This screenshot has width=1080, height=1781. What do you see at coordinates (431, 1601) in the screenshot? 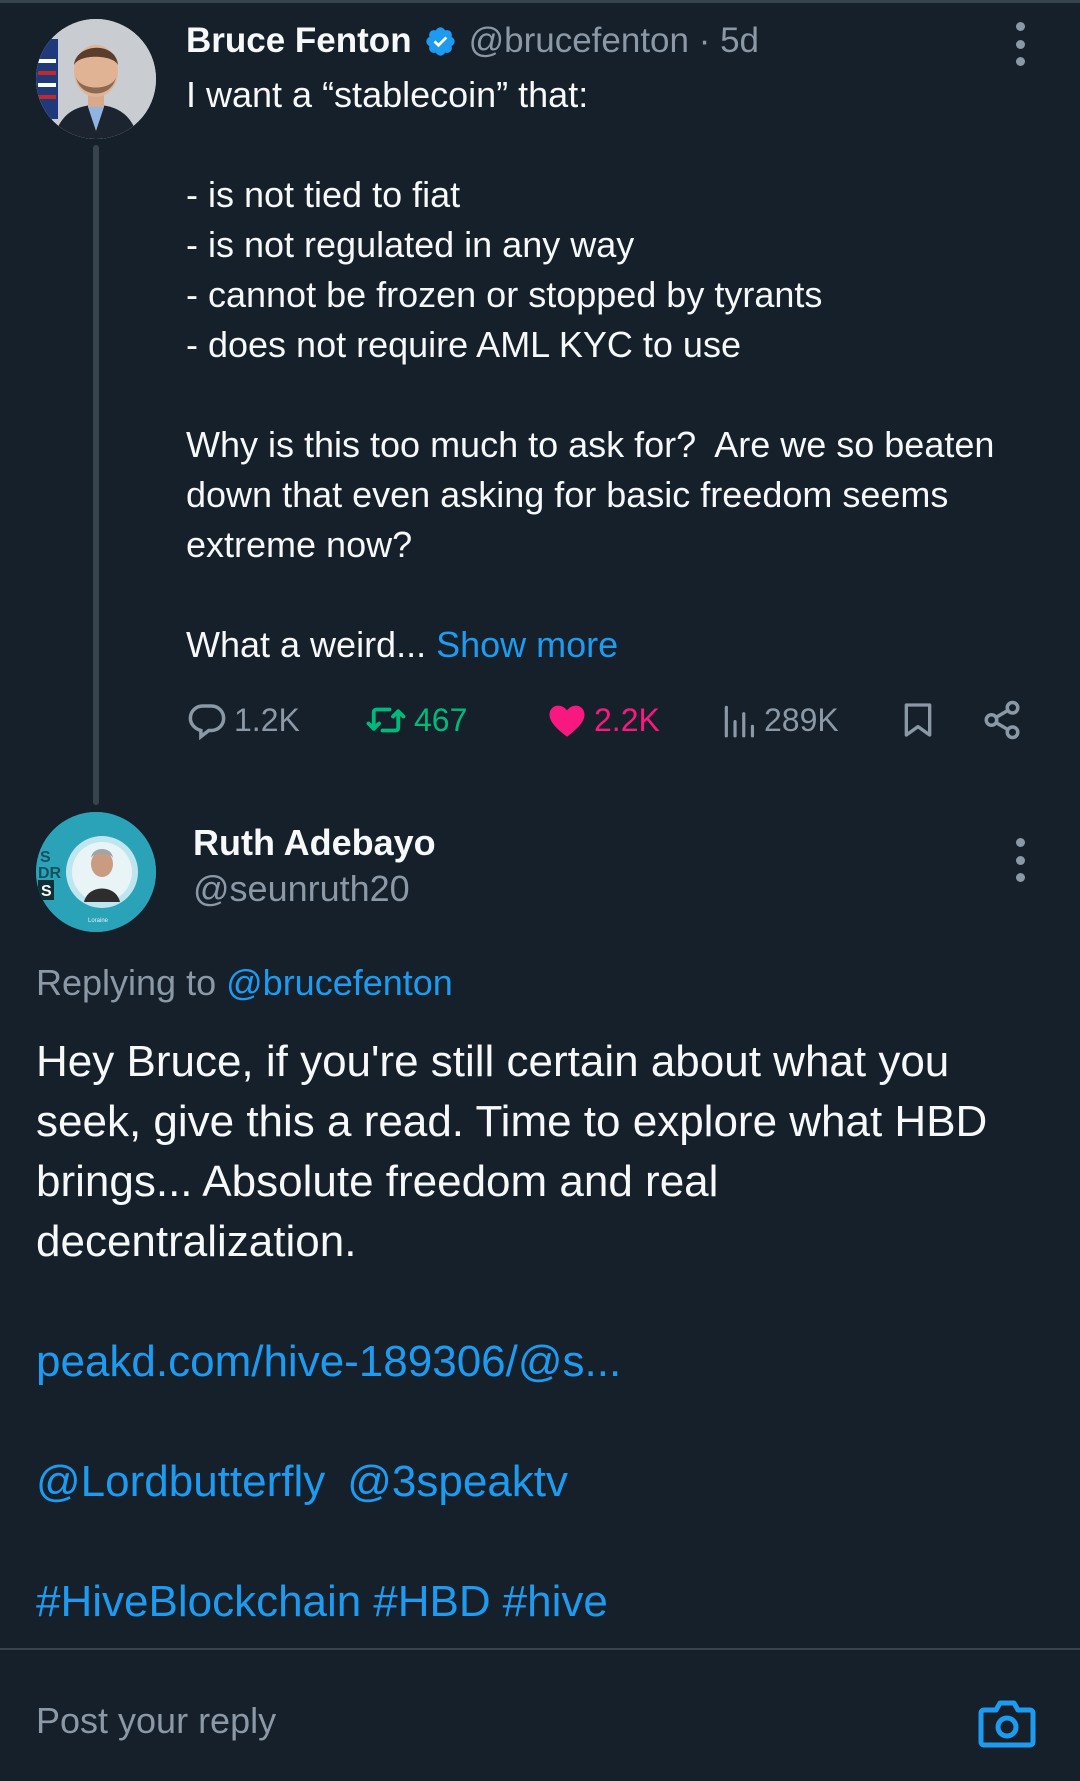
I see `hashtag-link: #HBD` at bounding box center [431, 1601].